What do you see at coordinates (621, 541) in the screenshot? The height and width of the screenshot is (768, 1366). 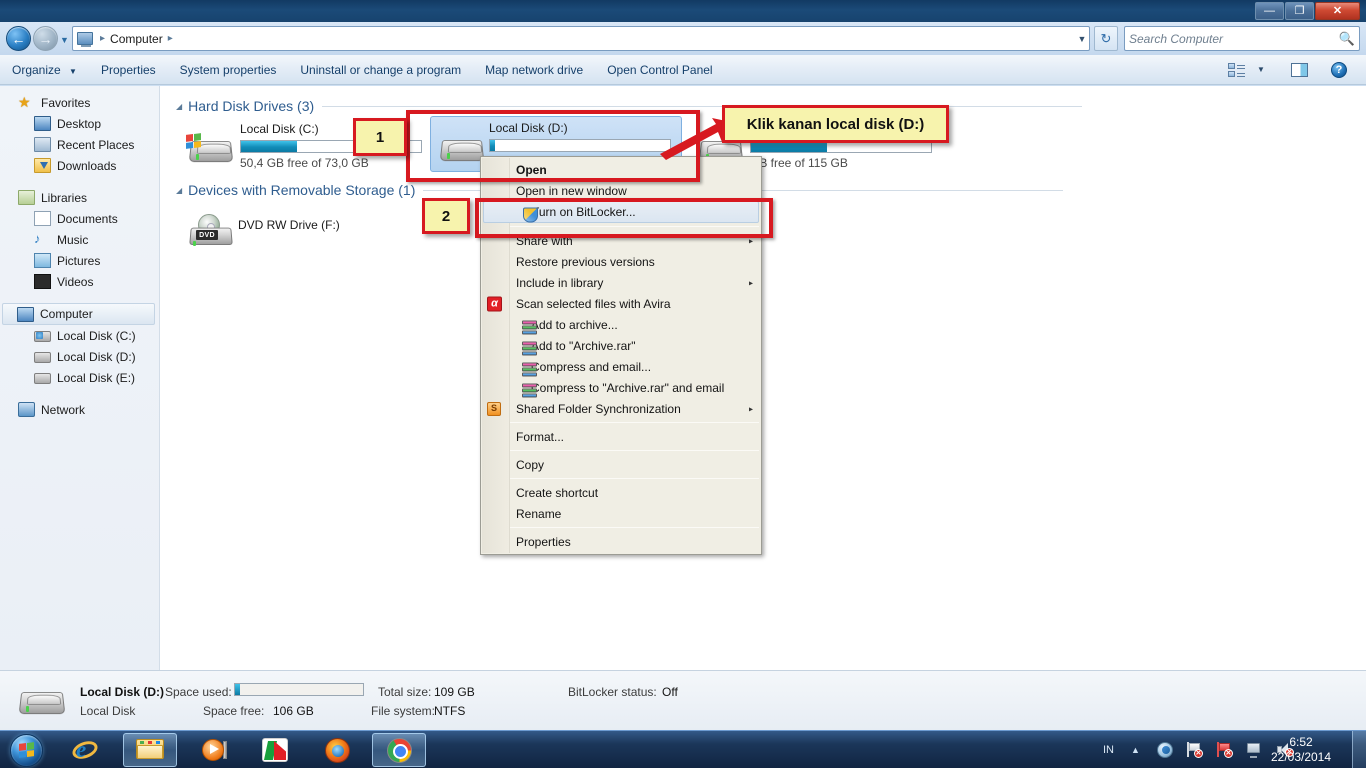 I see `menu-item-properties: Properties` at bounding box center [621, 541].